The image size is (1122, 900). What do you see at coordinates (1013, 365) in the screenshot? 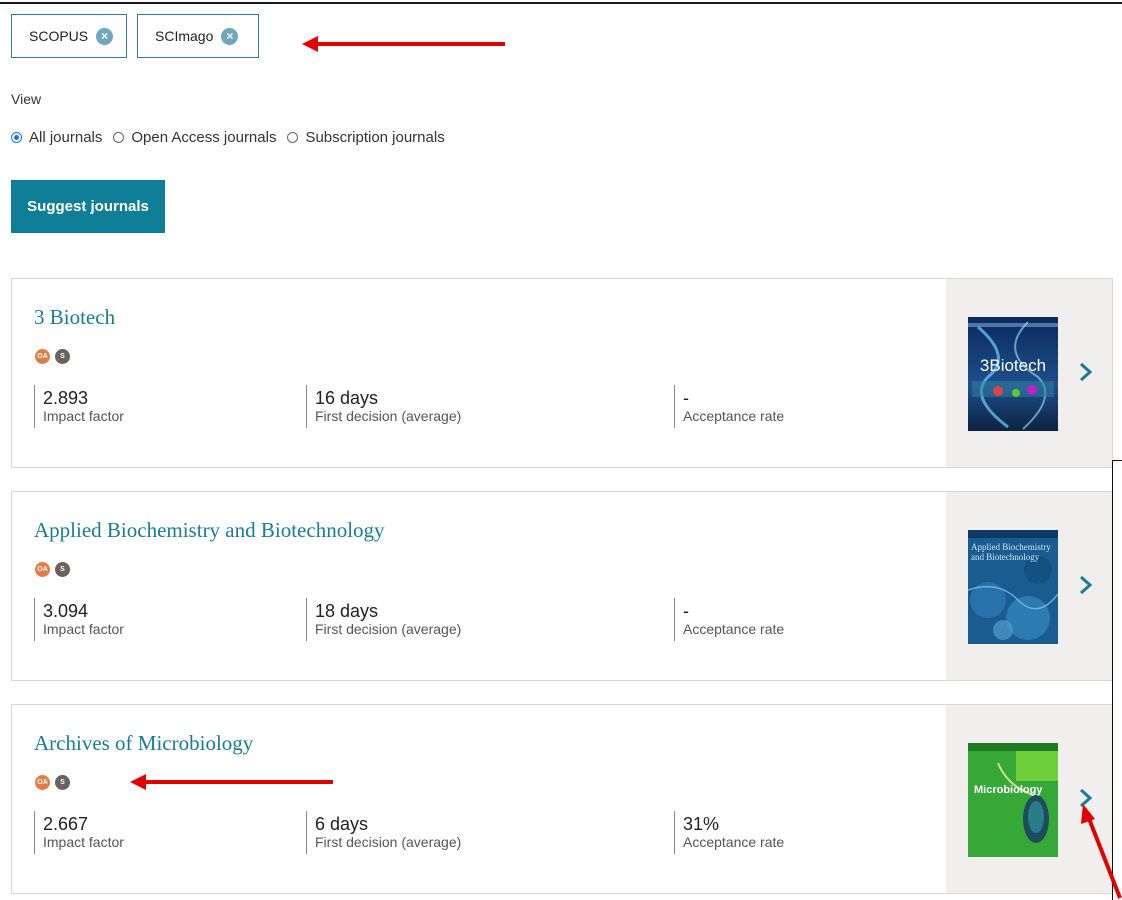
I see `cover-title: 3Biotech` at bounding box center [1013, 365].